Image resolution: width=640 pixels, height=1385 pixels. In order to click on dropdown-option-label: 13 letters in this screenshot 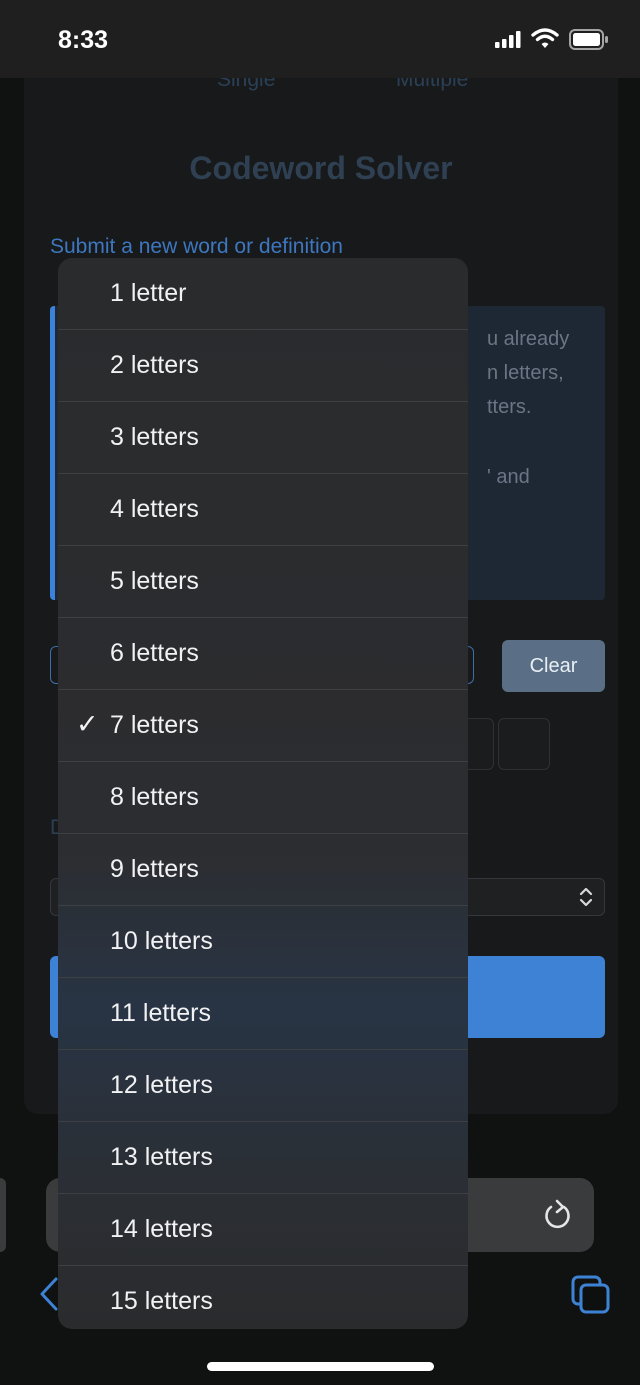, I will do `click(161, 1157)`.